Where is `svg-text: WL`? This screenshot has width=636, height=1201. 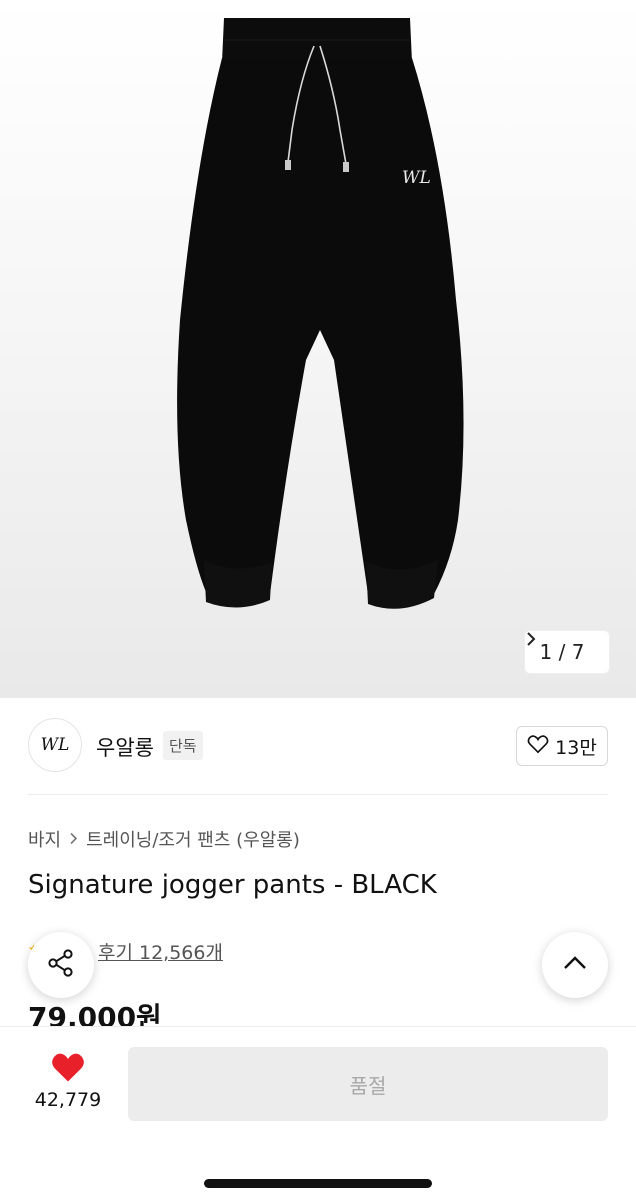
svg-text: WL is located at coordinates (416, 178).